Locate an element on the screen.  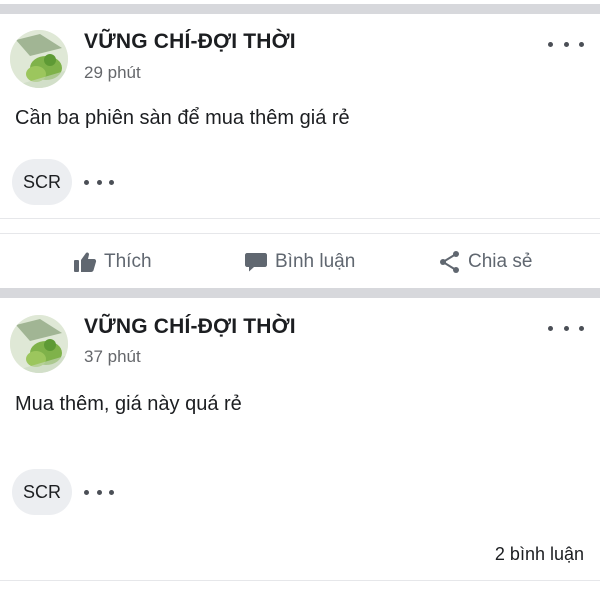
like-button: Thích is located at coordinates (112, 262).